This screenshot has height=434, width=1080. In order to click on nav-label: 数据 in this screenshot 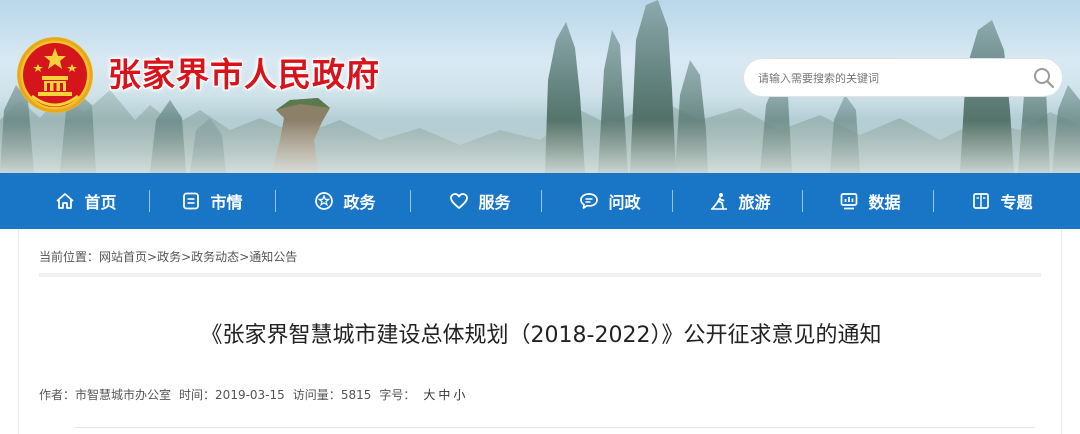, I will do `click(884, 202)`.